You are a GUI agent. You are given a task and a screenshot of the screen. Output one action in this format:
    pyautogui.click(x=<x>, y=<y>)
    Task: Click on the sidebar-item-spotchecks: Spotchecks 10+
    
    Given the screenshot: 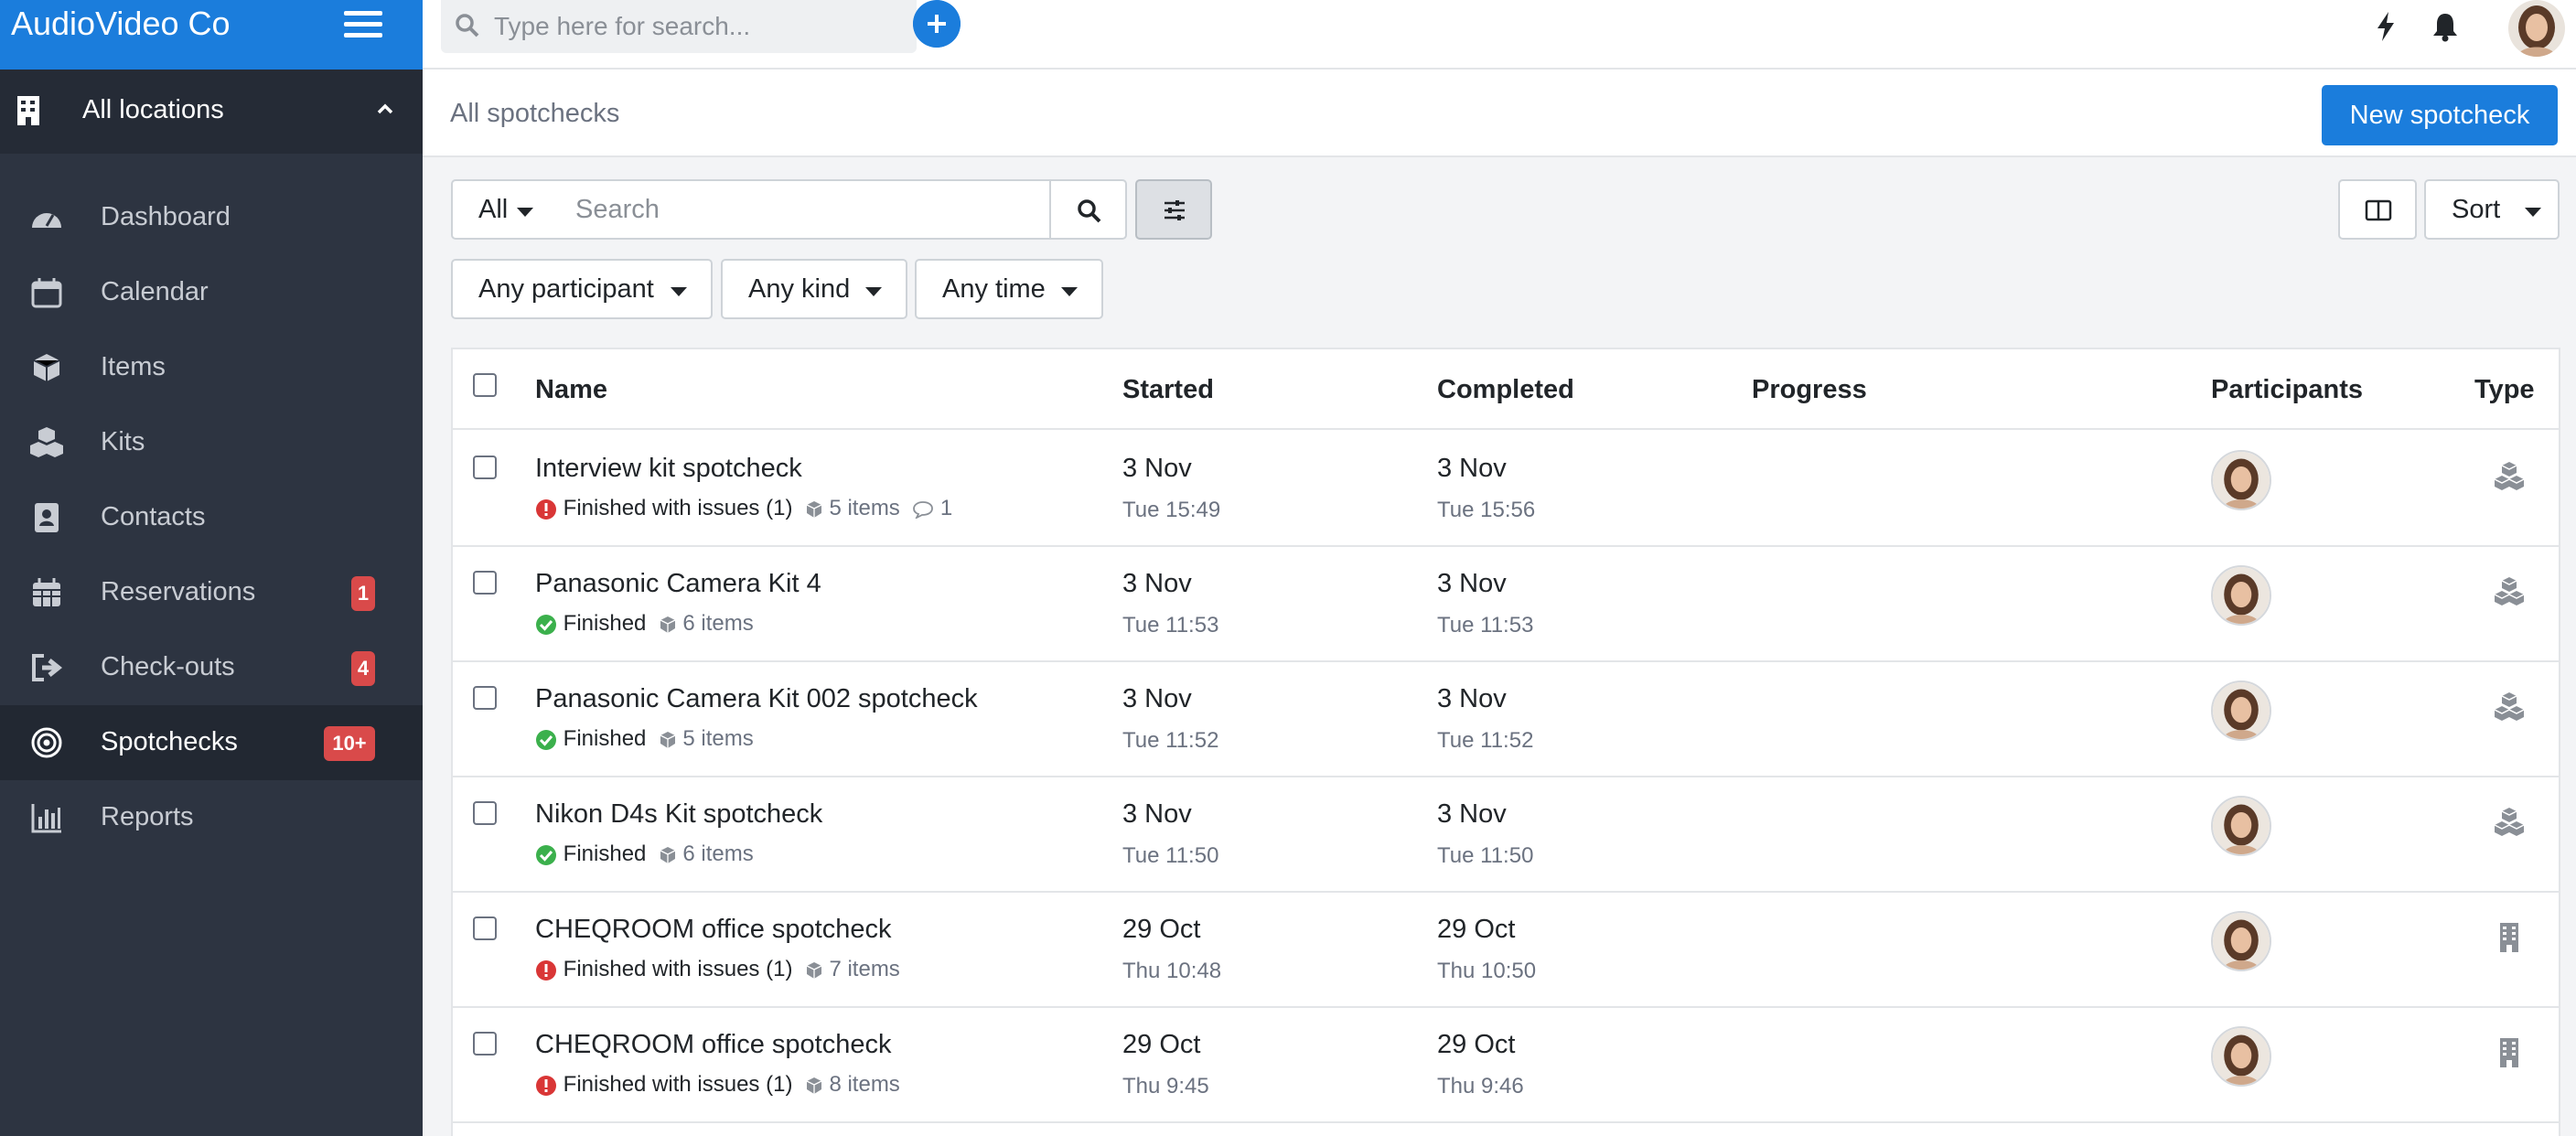 What is the action you would take?
    pyautogui.click(x=212, y=742)
    